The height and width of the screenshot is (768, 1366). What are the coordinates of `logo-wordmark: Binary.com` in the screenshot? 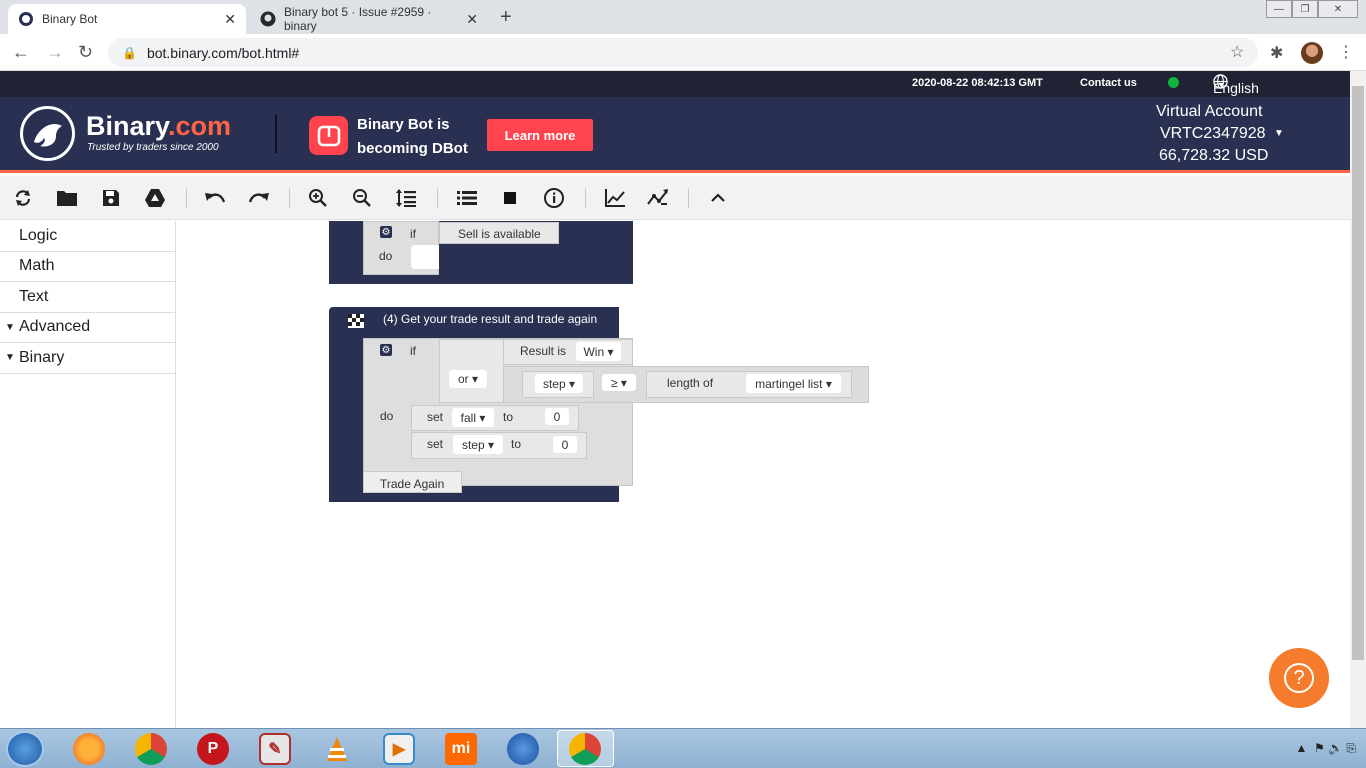 It's located at (158, 126).